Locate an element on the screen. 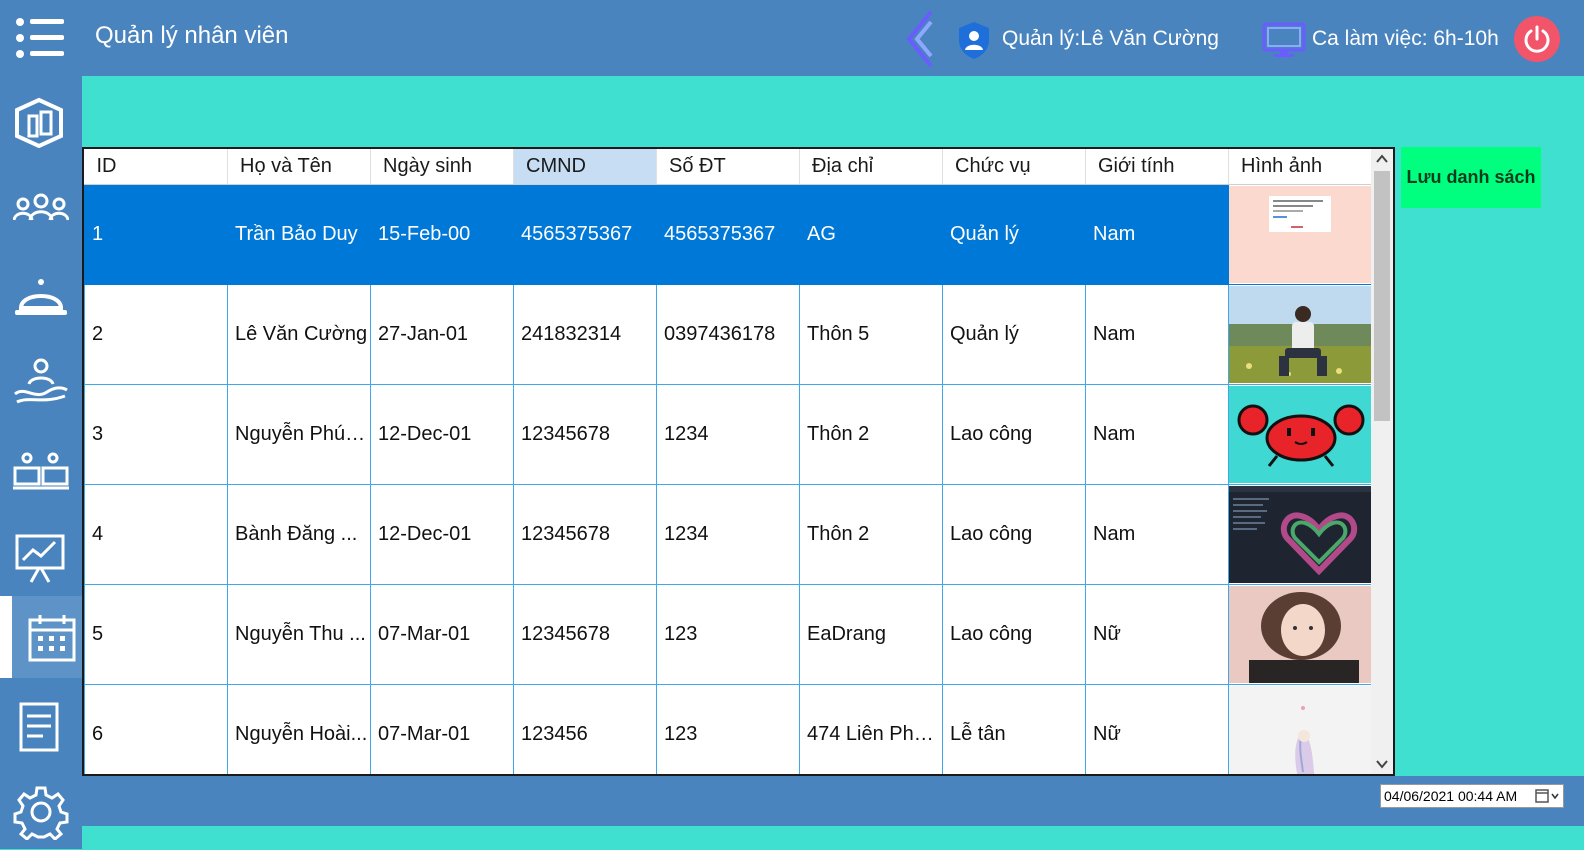  cell-id: 2 is located at coordinates (156, 334).